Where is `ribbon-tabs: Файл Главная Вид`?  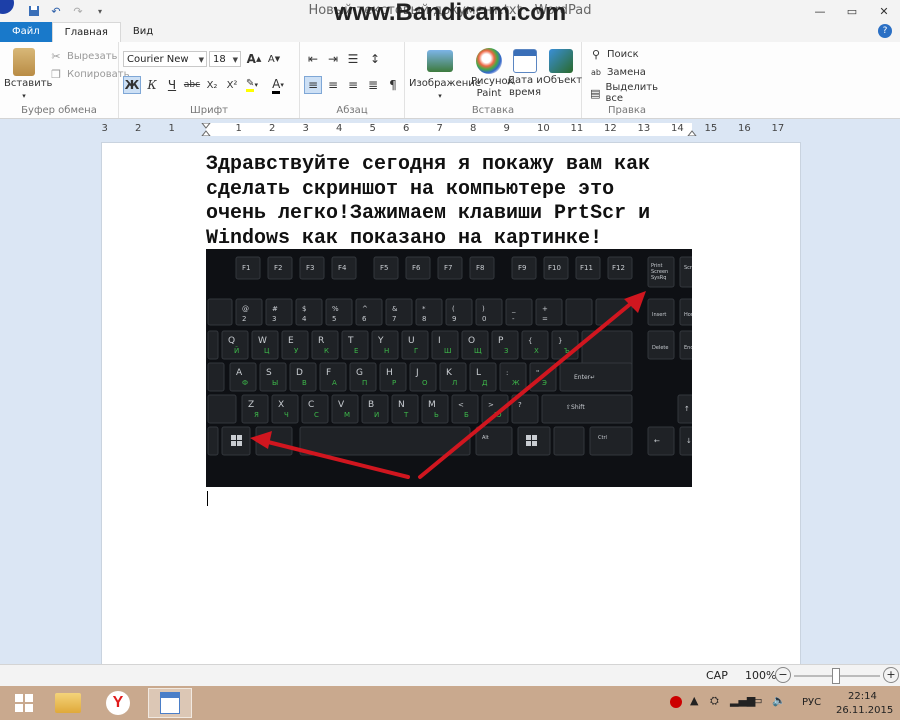
ribbon-tabs: Файл Главная Вид is located at coordinates (450, 32).